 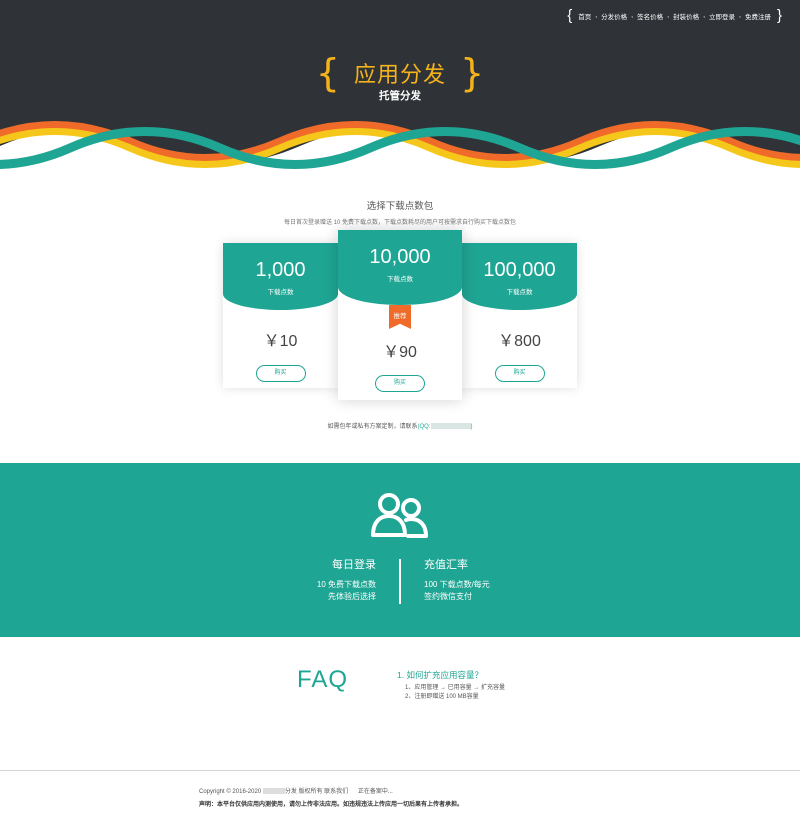 What do you see at coordinates (440, 675) in the screenshot?
I see `faq-question: 1. 如何扩充应用容量？` at bounding box center [440, 675].